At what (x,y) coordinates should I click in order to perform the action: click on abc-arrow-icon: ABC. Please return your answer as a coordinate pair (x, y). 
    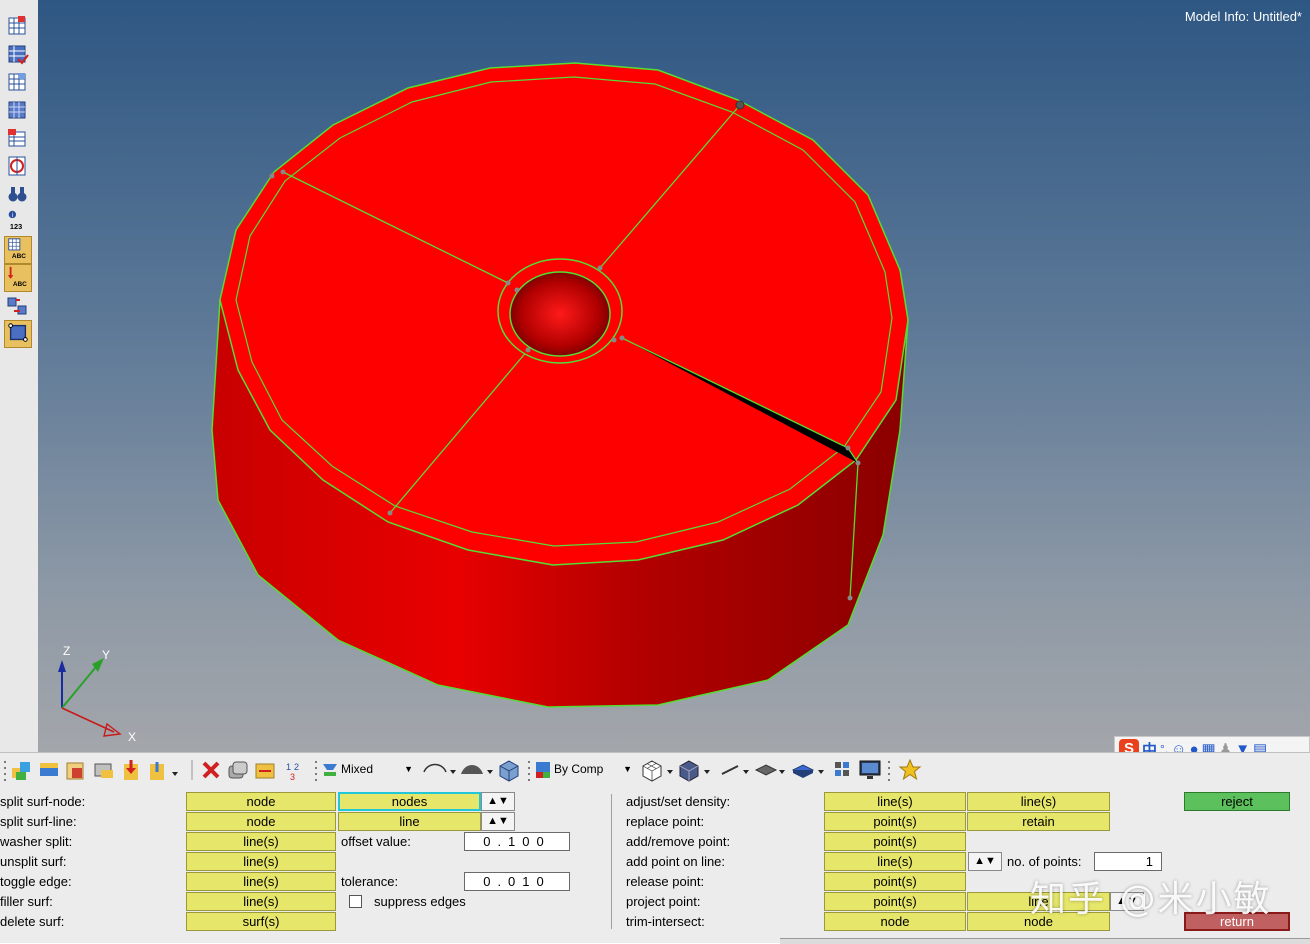
    Looking at the image, I should click on (18, 278).